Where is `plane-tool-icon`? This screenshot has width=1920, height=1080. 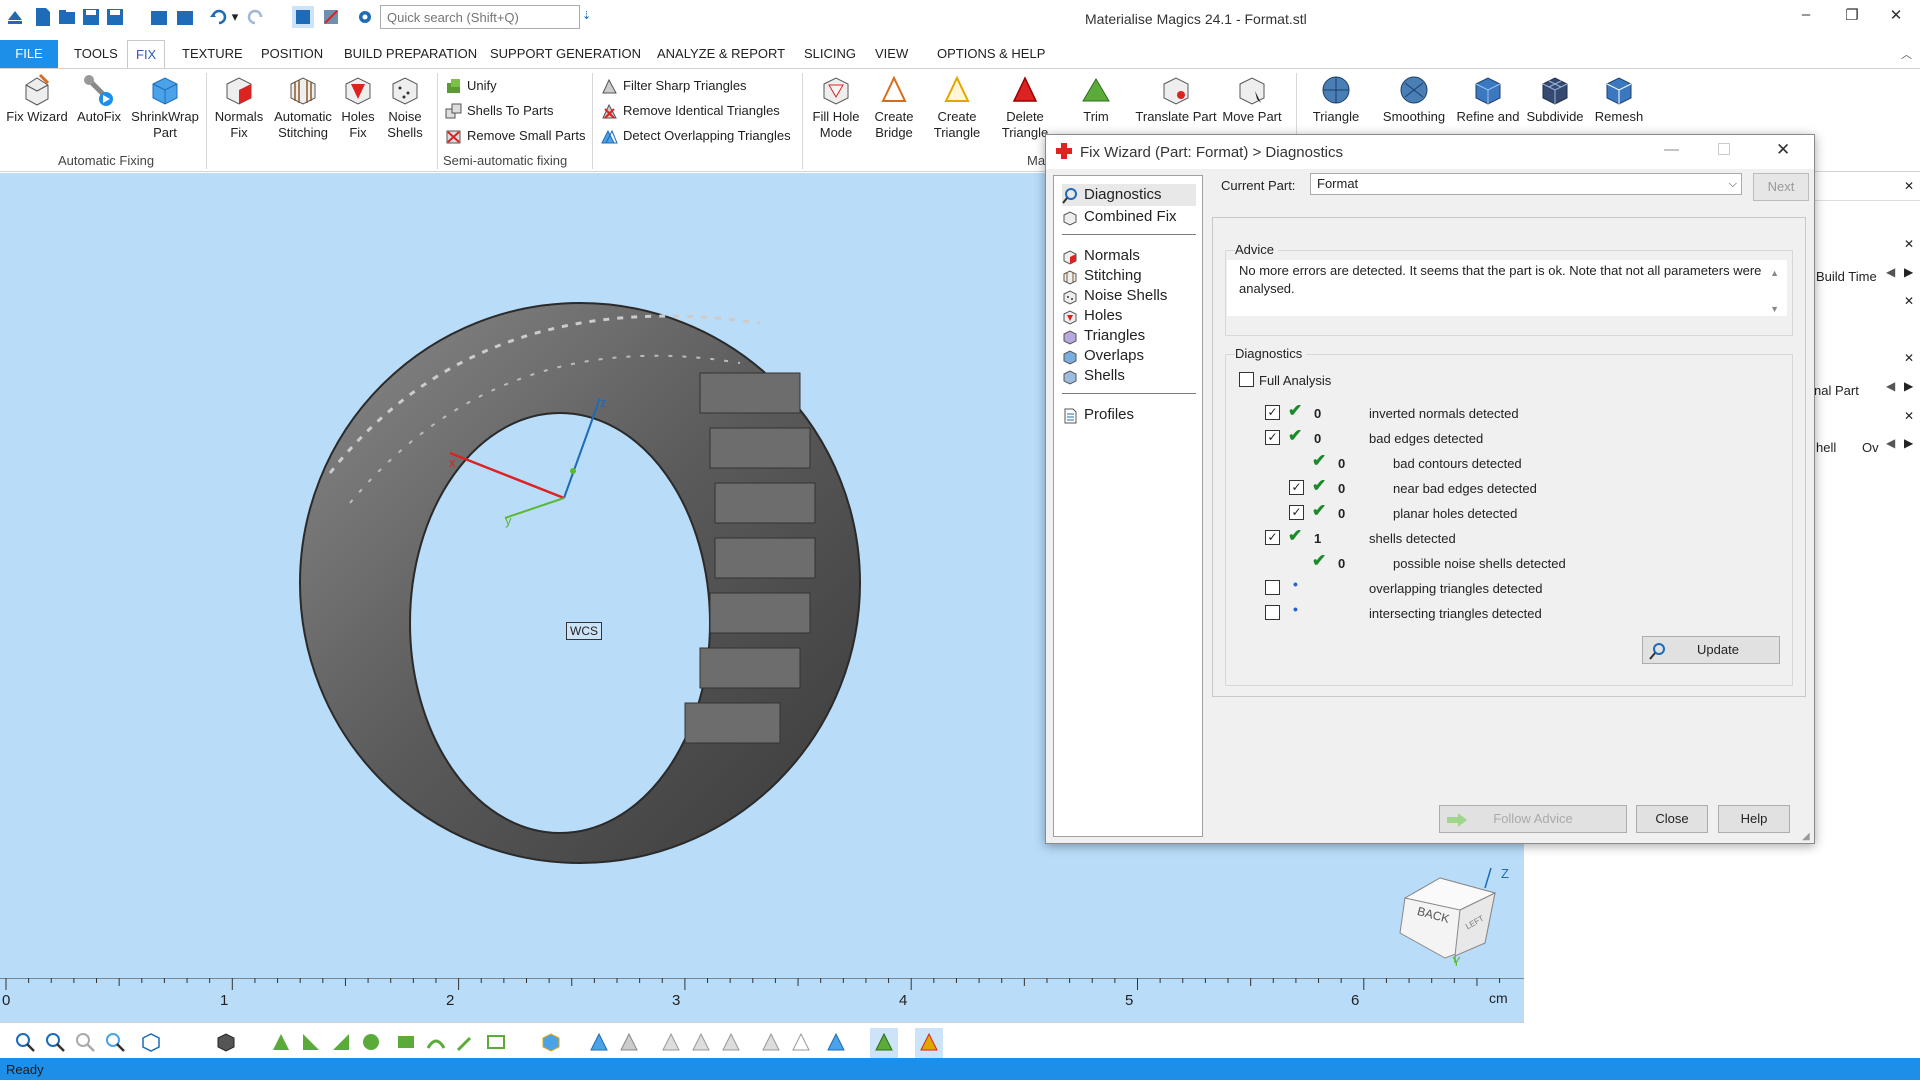 plane-tool-icon is located at coordinates (406, 1043).